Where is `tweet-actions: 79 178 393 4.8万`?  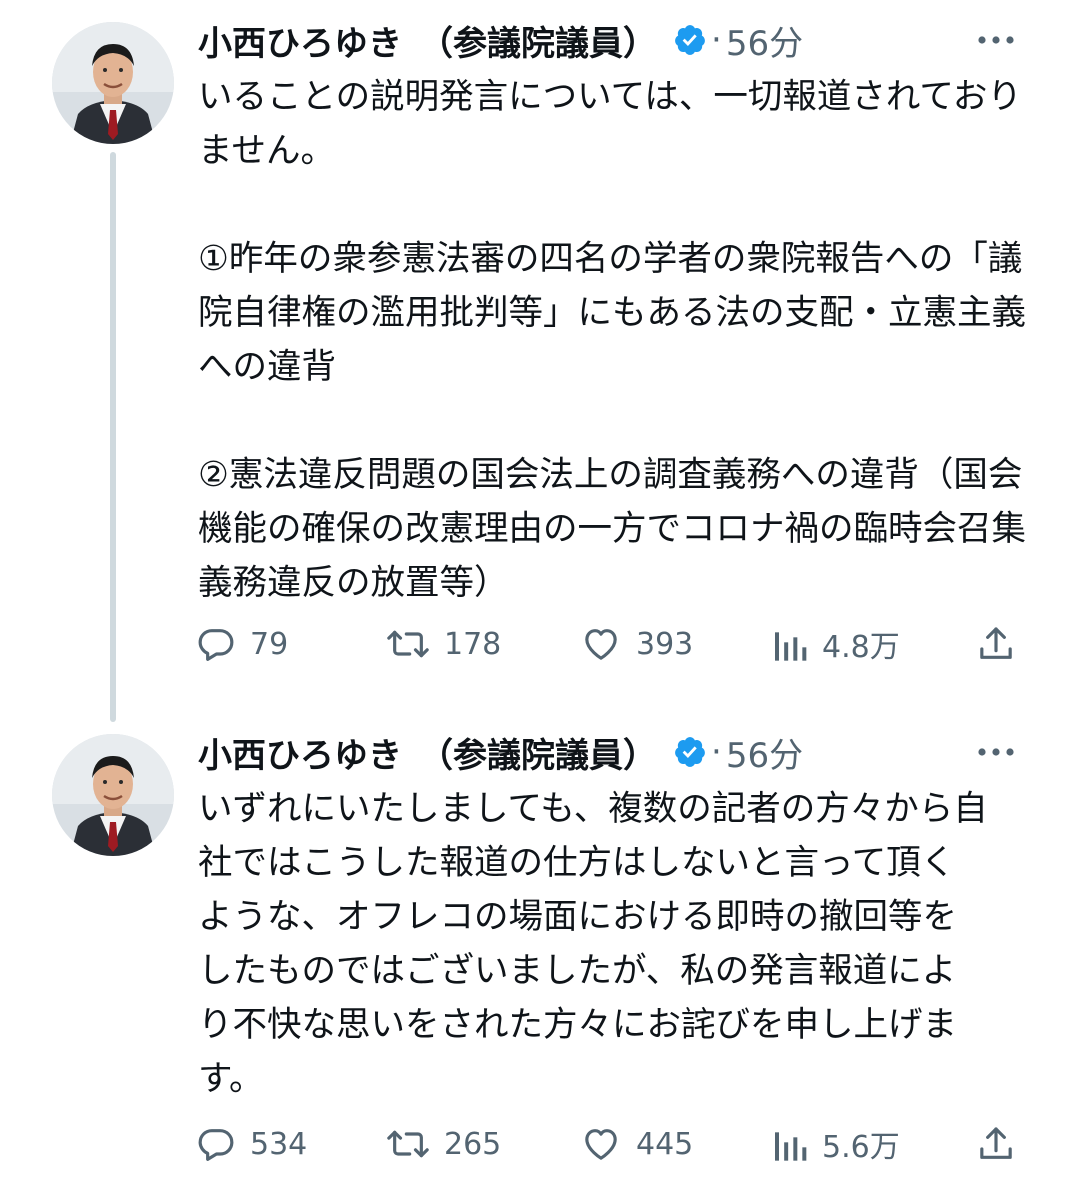
tweet-actions: 79 178 393 4.8万 is located at coordinates (611, 644).